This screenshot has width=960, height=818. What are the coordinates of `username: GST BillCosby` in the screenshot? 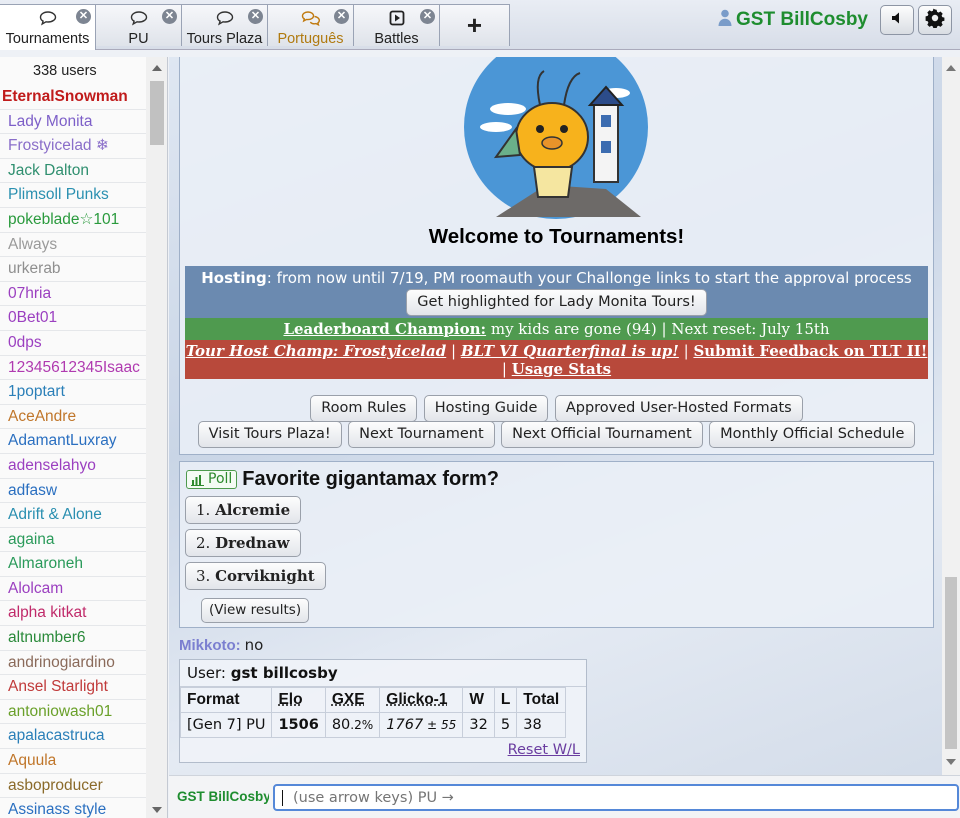 It's located at (793, 20).